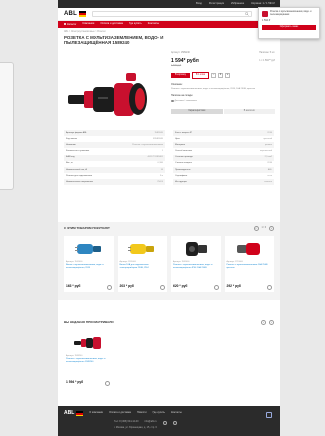 The height and width of the screenshot is (436, 325). I want to click on search-icon, so click(247, 14).